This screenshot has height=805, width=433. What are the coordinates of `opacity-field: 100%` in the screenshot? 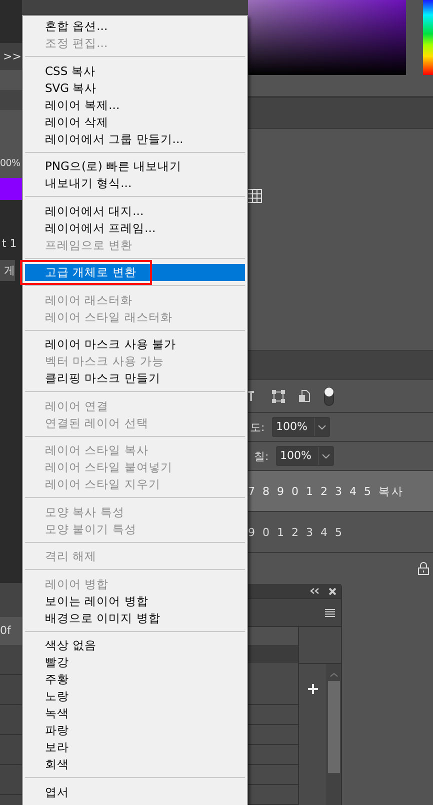 It's located at (301, 427).